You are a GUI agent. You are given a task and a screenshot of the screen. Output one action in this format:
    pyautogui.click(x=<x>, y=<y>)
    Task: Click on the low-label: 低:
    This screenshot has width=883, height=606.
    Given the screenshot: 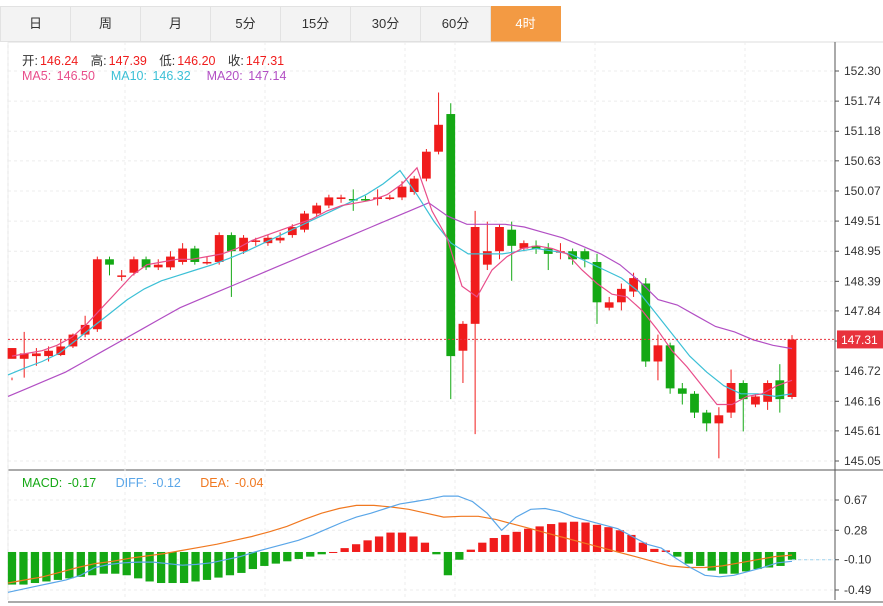 What is the action you would take?
    pyautogui.click(x=167, y=61)
    